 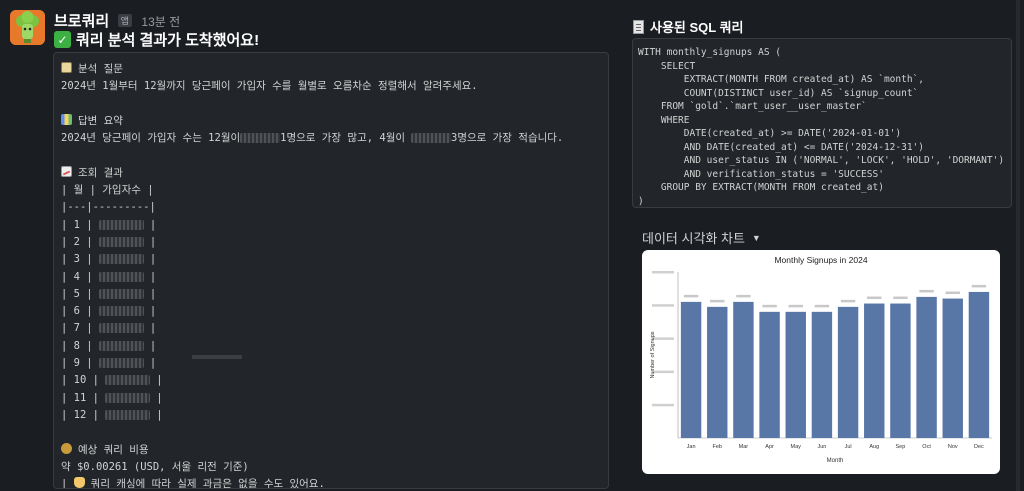 What do you see at coordinates (979, 447) in the screenshot?
I see `x-tick-label: Dec` at bounding box center [979, 447].